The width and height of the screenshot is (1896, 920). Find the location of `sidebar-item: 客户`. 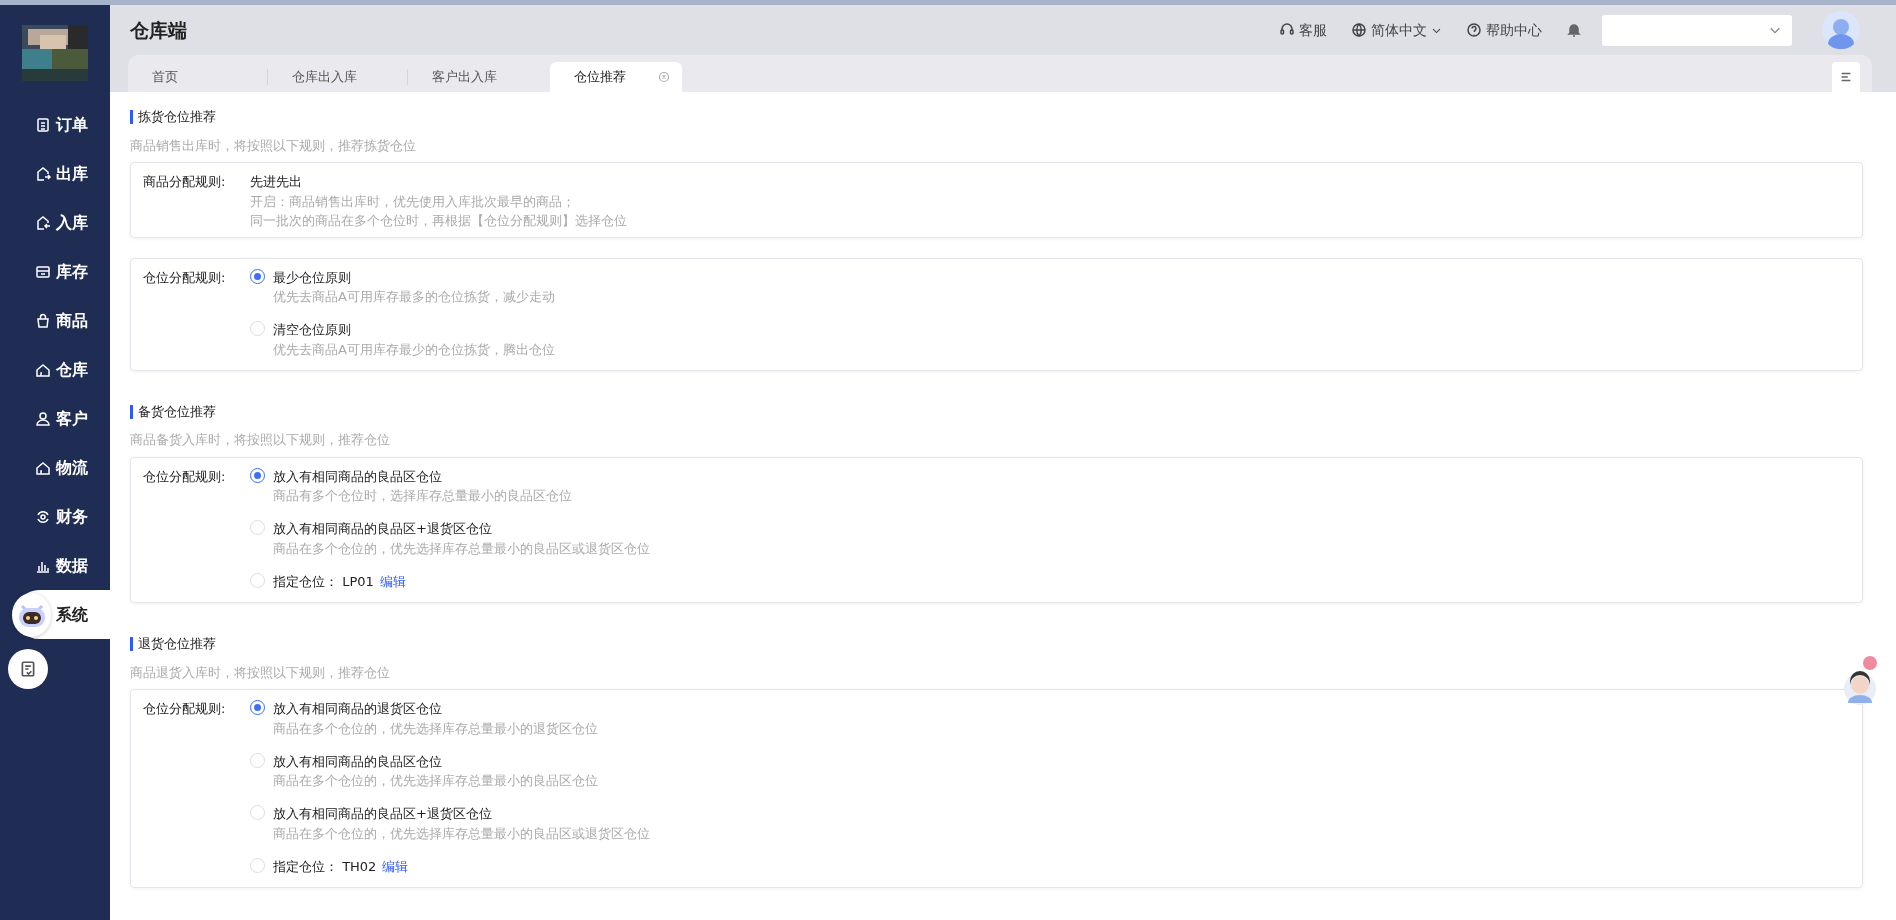

sidebar-item: 客户 is located at coordinates (55, 418).